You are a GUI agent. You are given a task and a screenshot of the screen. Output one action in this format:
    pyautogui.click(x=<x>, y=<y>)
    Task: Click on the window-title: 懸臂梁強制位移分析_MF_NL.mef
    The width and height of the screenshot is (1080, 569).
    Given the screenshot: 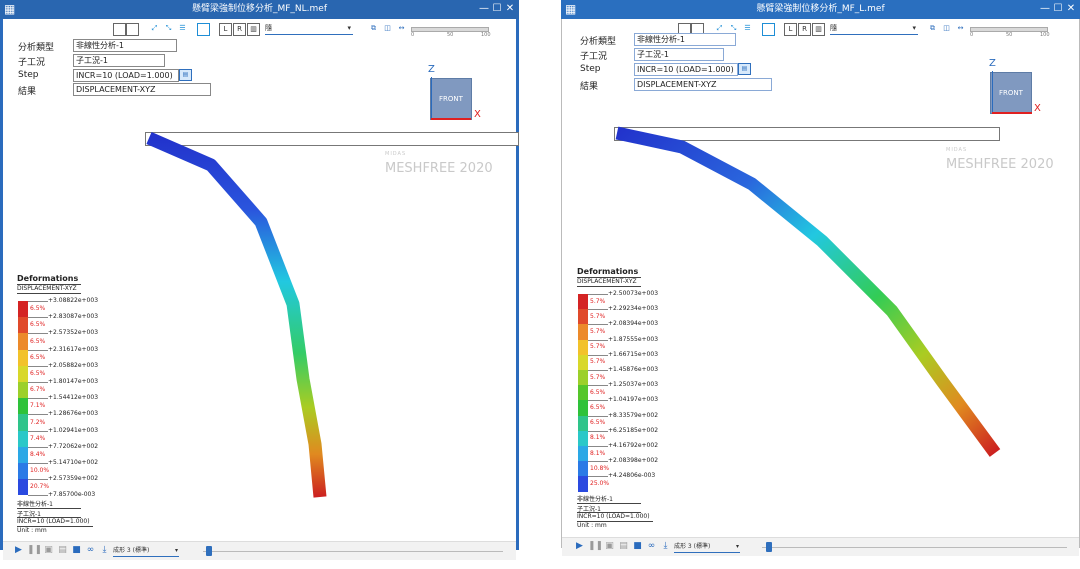 What is the action you would take?
    pyautogui.click(x=259, y=9)
    